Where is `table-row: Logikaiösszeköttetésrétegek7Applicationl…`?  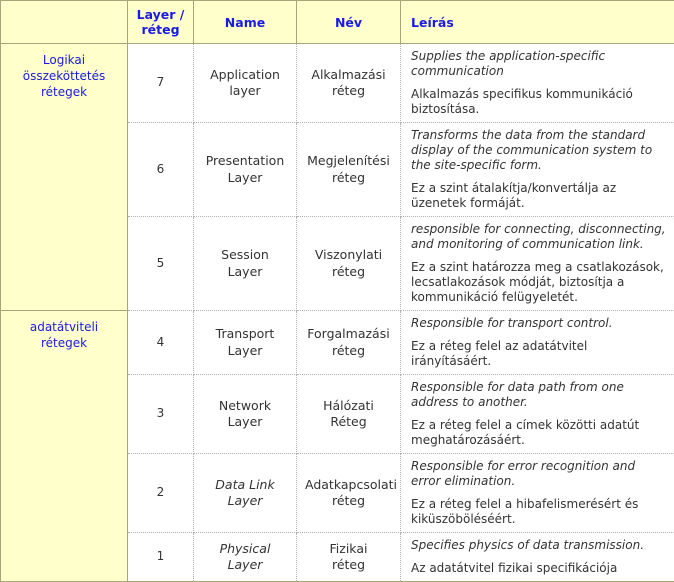 table-row: Logikaiösszeköttetésrétegek7Applicationl… is located at coordinates (337, 83).